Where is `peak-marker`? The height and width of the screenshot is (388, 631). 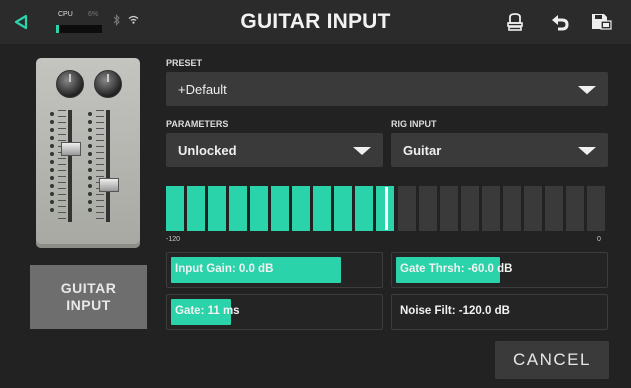 peak-marker is located at coordinates (386, 208).